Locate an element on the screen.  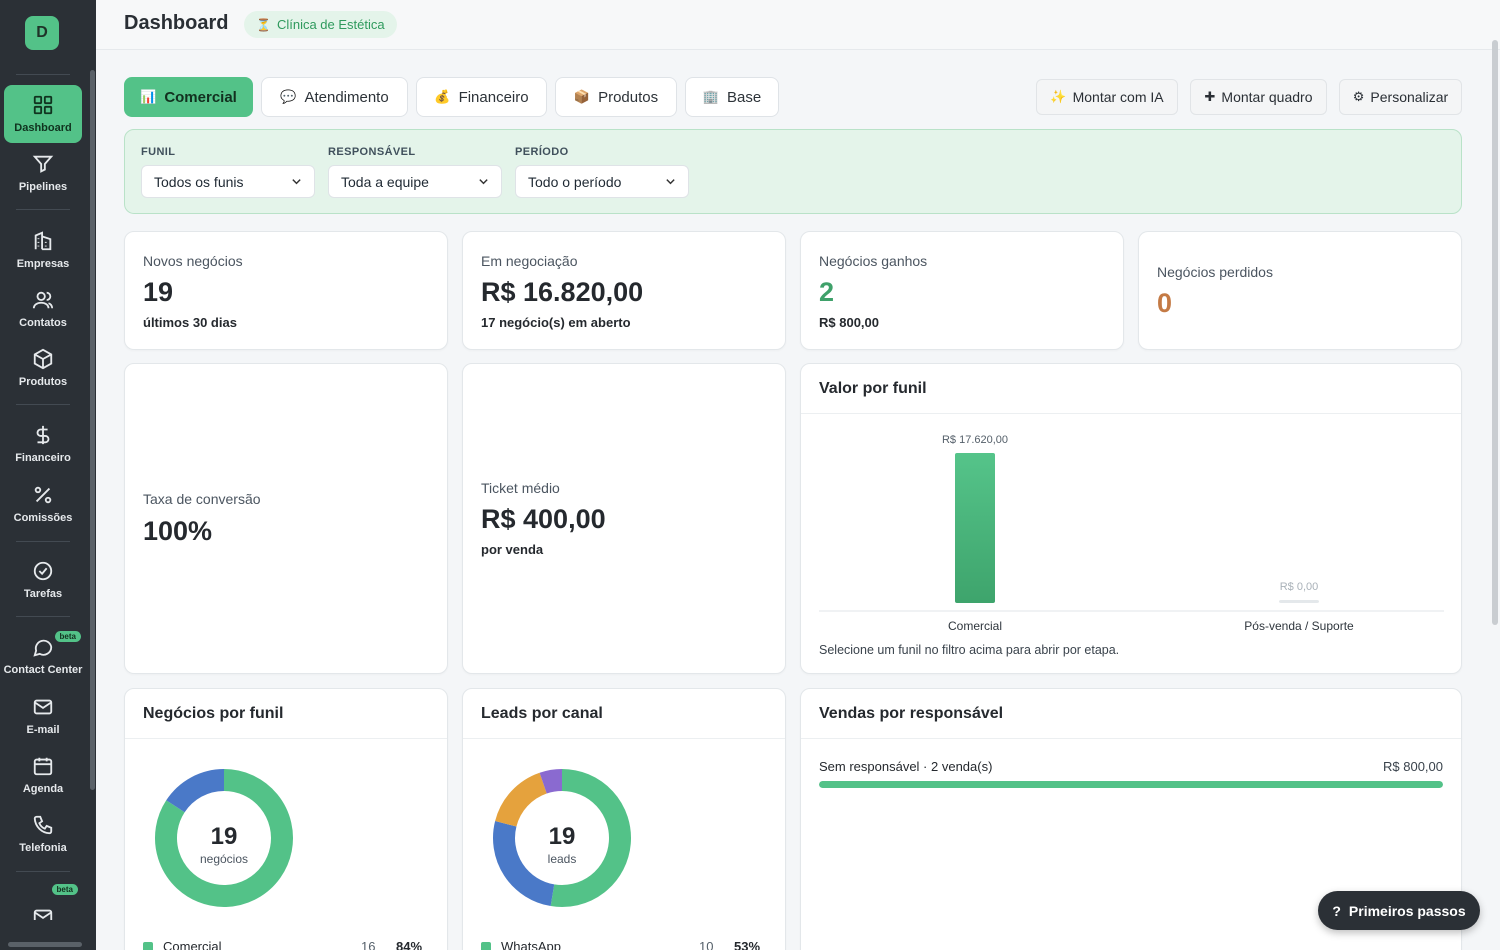
build-board-button: ✚ Montar quadro is located at coordinates (1258, 97).